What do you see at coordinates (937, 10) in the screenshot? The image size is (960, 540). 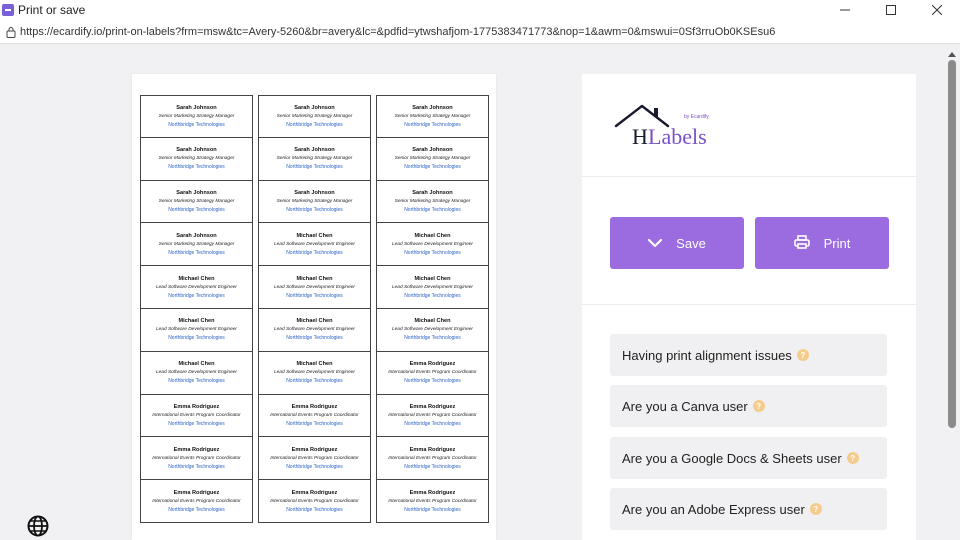 I see `close-icon` at bounding box center [937, 10].